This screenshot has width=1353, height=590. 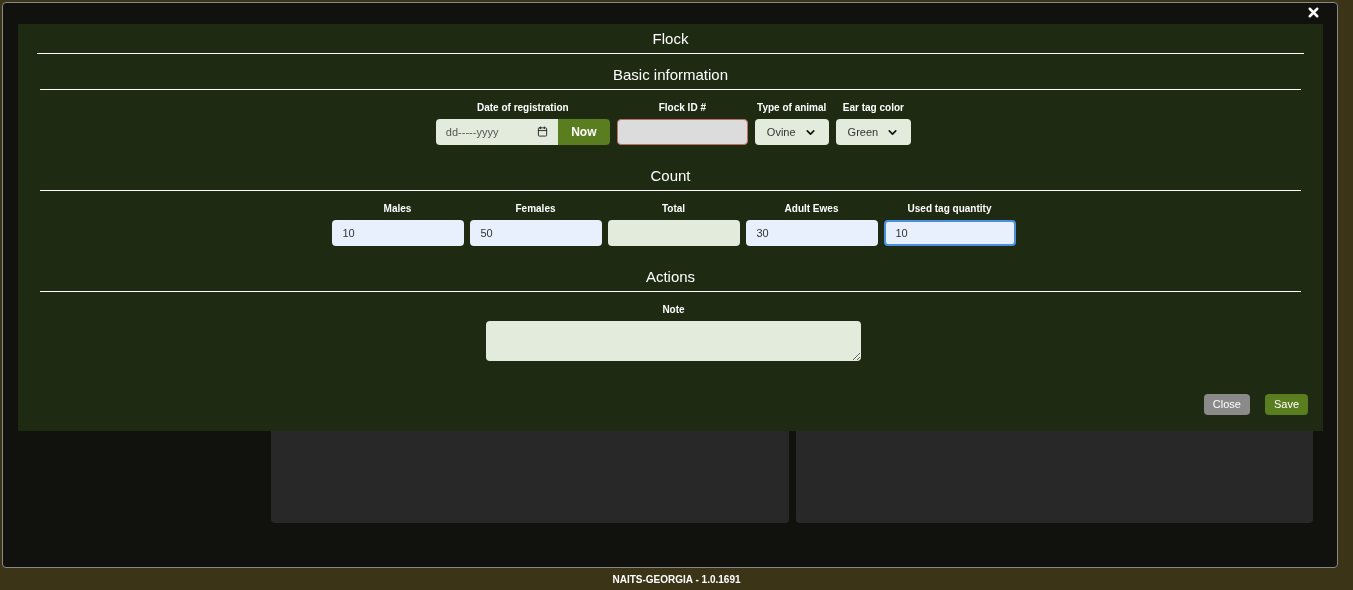 What do you see at coordinates (673, 341) in the screenshot?
I see `note-field` at bounding box center [673, 341].